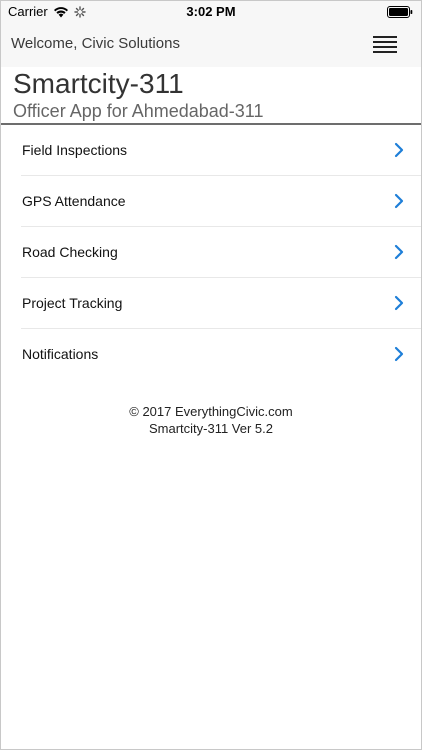  I want to click on status-bar: Carrier 3:02 PM, so click(211, 12).